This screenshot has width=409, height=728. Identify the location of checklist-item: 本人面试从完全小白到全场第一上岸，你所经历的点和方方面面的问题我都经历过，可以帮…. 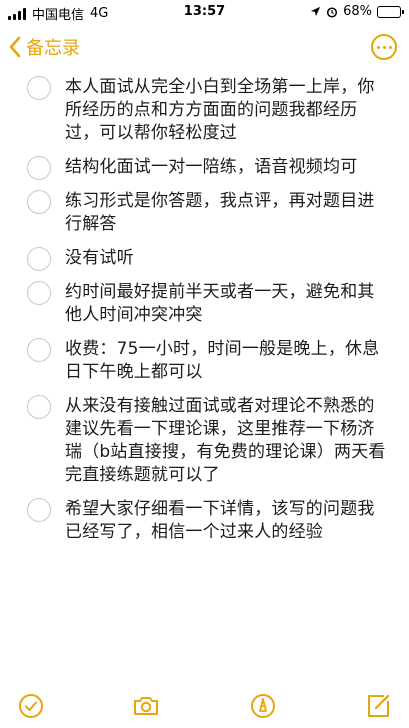
(204, 110).